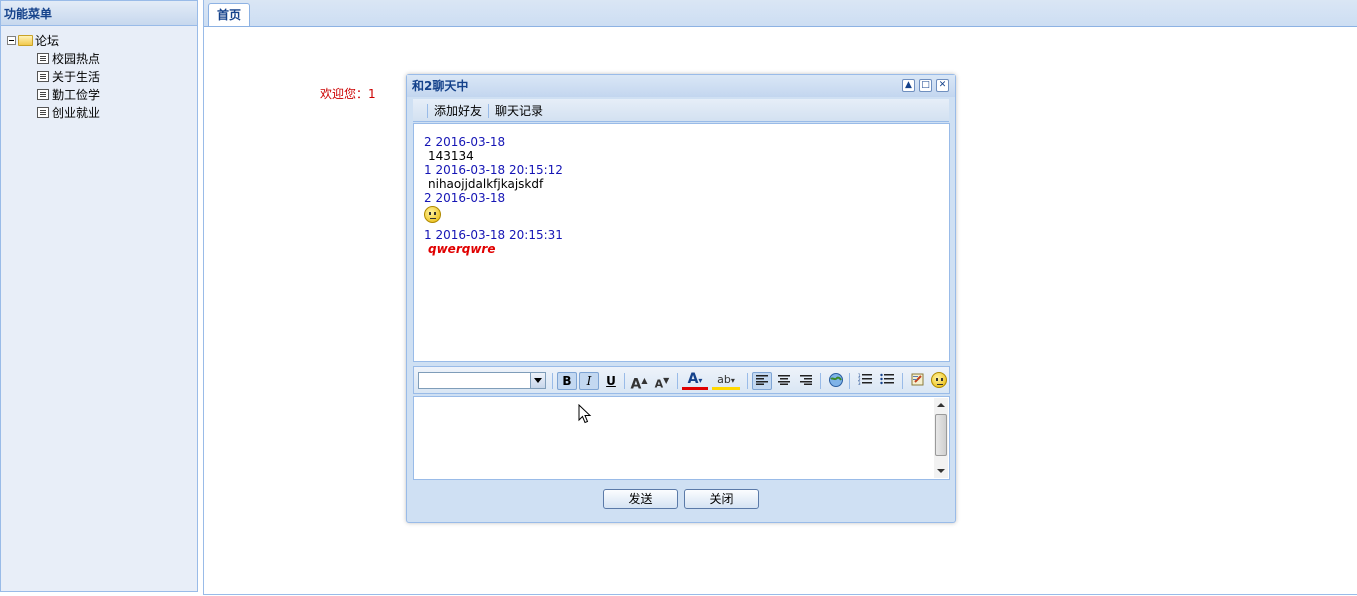  Describe the element at coordinates (482, 380) in the screenshot. I see `font-family-select` at that location.